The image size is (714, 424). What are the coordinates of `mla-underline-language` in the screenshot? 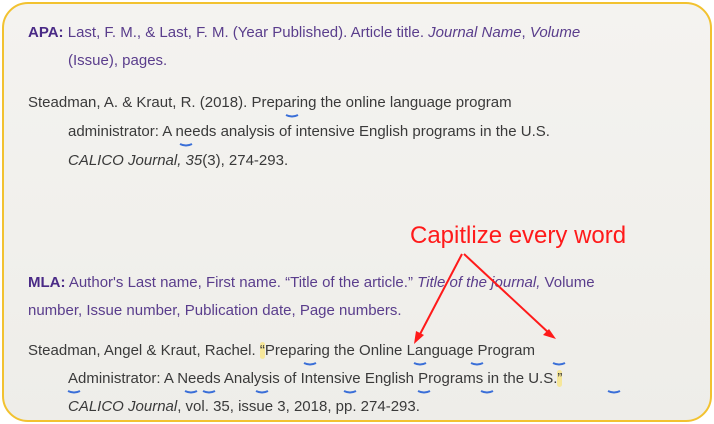 It's located at (477, 364).